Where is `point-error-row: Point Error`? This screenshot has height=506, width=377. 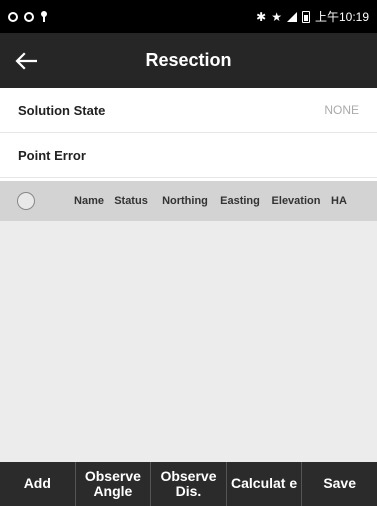
point-error-row: Point Error is located at coordinates (188, 155).